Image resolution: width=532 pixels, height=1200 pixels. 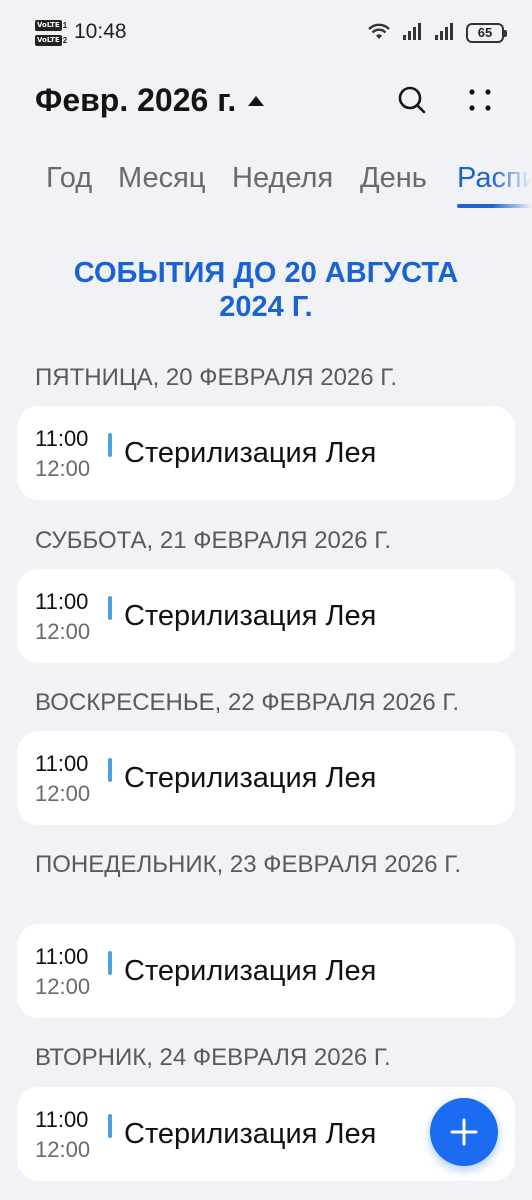 I want to click on tab-month: Месяц, so click(x=161, y=178).